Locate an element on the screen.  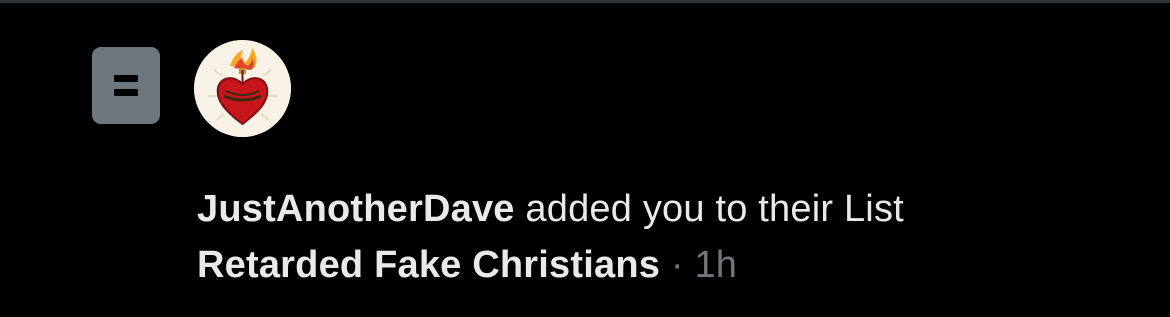
timestamp: 1h is located at coordinates (716, 265).